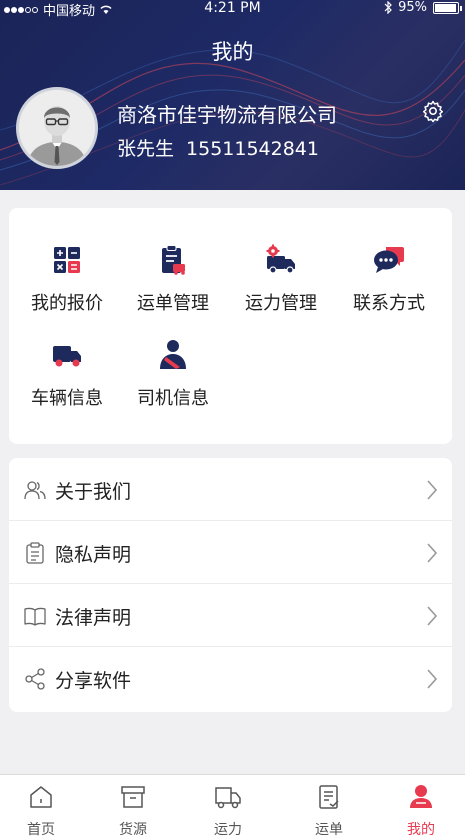 This screenshot has width=465, height=838. Describe the element at coordinates (447, 7) in the screenshot. I see `battery-icon` at that location.